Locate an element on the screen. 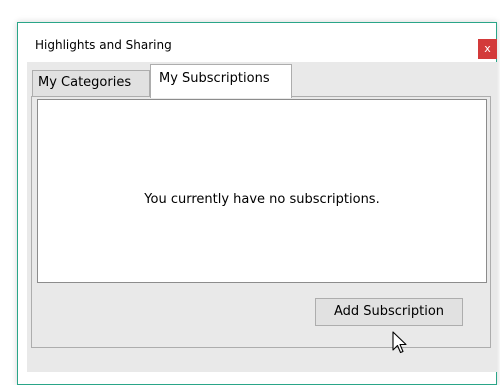  close-icon: x is located at coordinates (487, 48).